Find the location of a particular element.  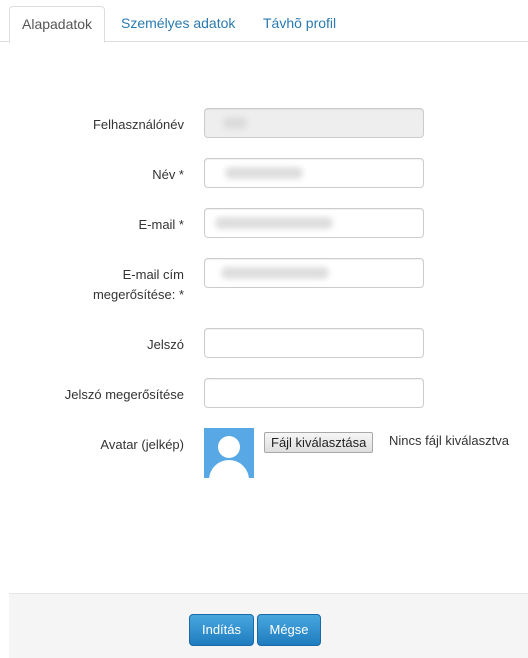

email-confirm-label-line1: E-mail cím is located at coordinates (153, 274).